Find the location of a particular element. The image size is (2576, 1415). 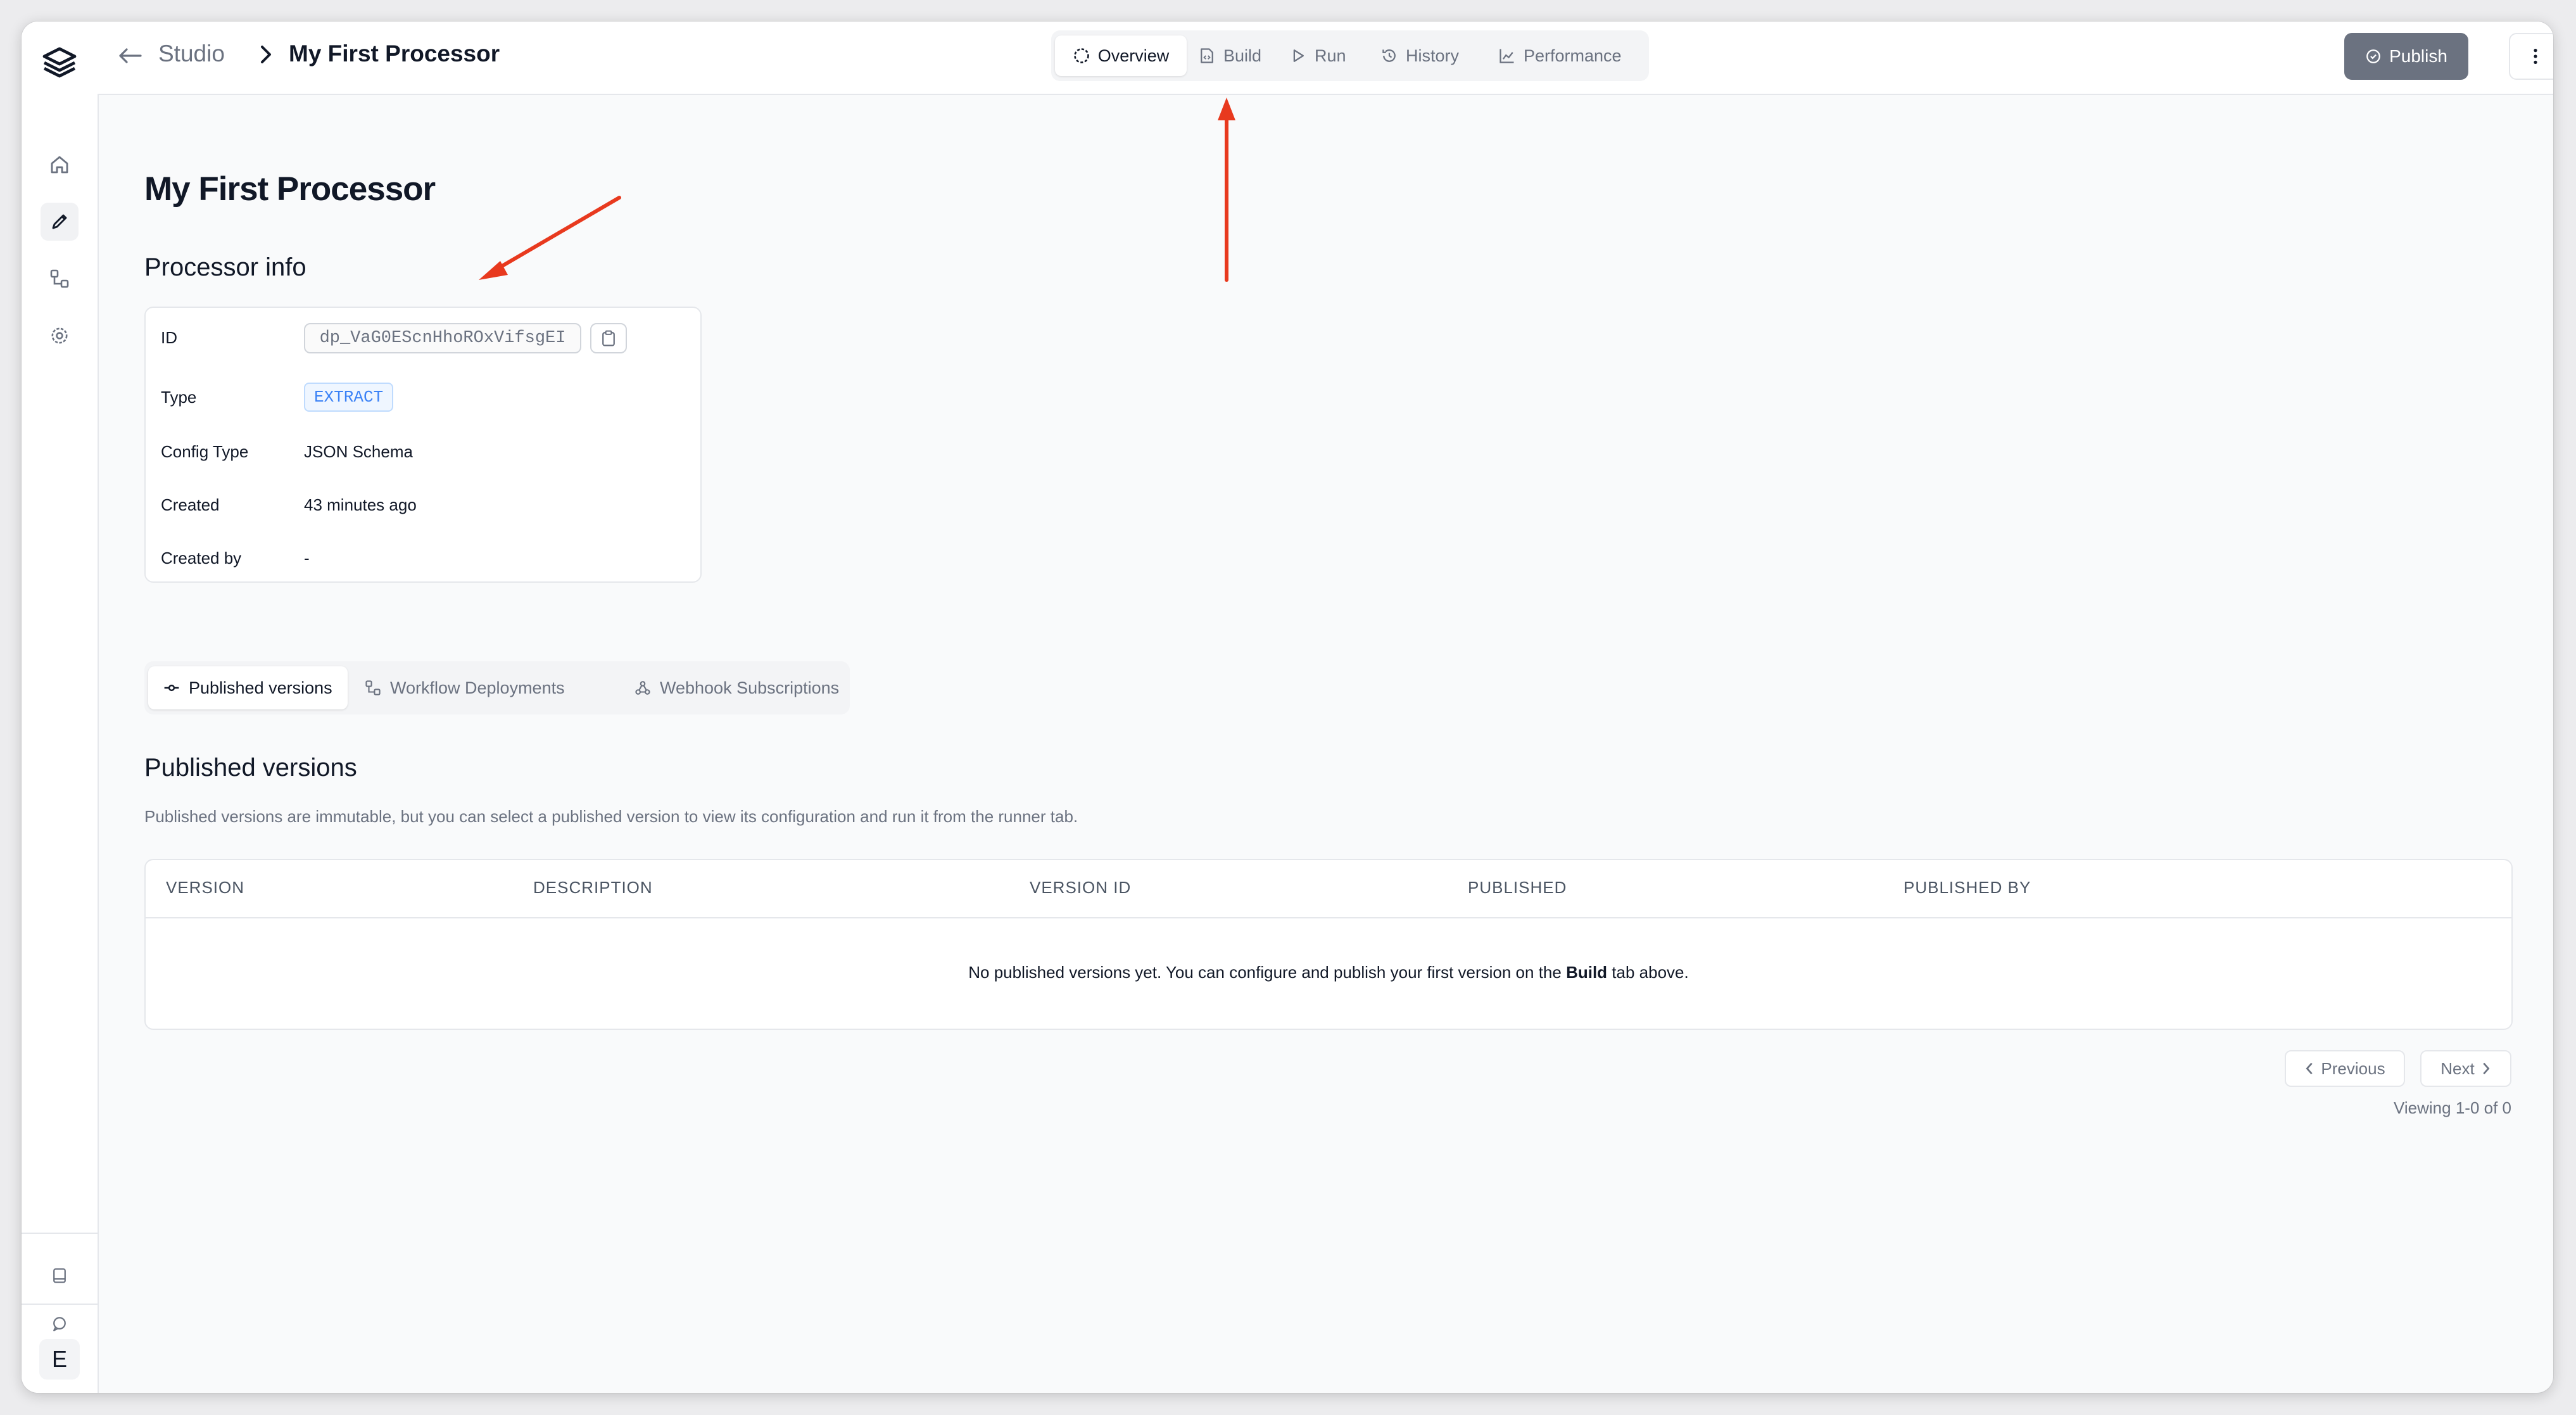

created-value: 43 minutes ago is located at coordinates (360, 504).